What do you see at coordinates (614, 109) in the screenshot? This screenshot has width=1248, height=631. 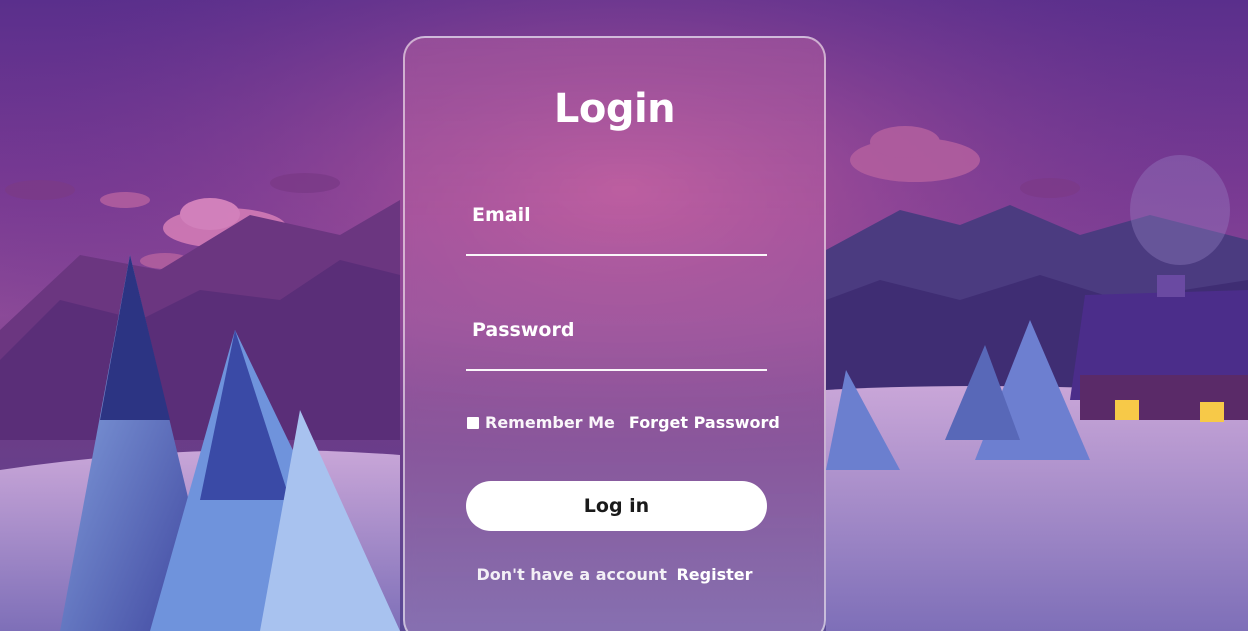 I see `login-title: Login` at bounding box center [614, 109].